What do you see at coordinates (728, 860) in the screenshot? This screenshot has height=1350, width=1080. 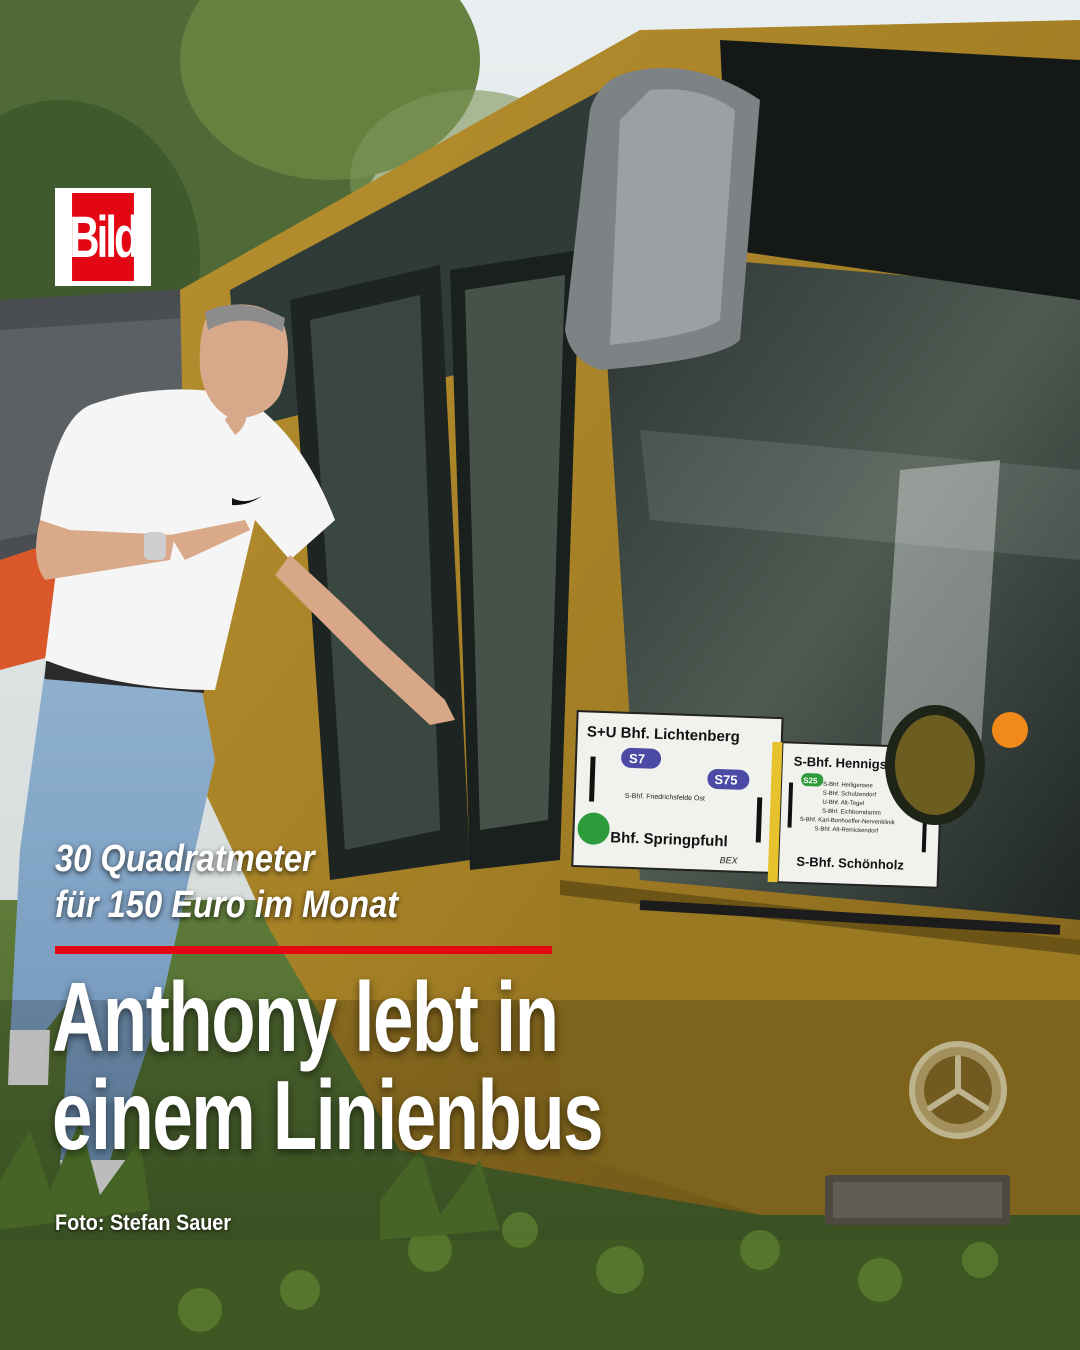 I see `sign-left-tag: BEX` at bounding box center [728, 860].